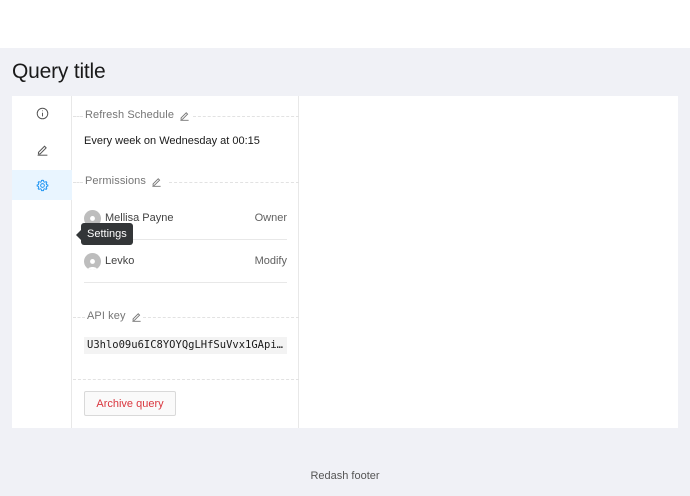  I want to click on side-rail, so click(42, 262).